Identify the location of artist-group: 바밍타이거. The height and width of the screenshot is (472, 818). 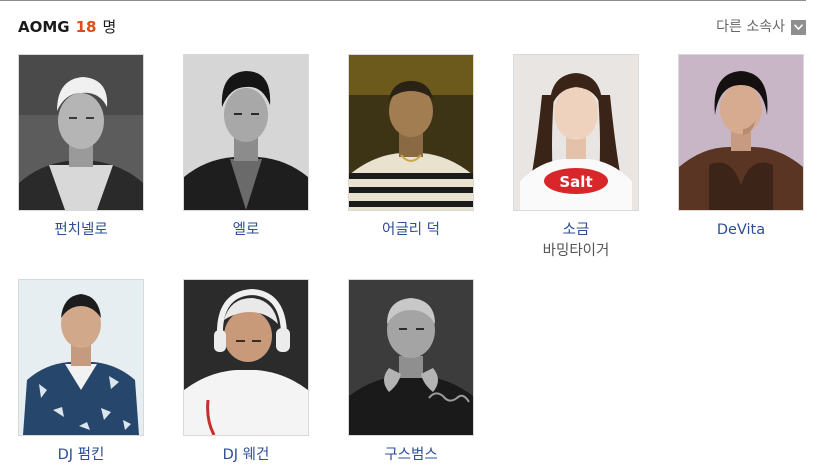
(576, 251).